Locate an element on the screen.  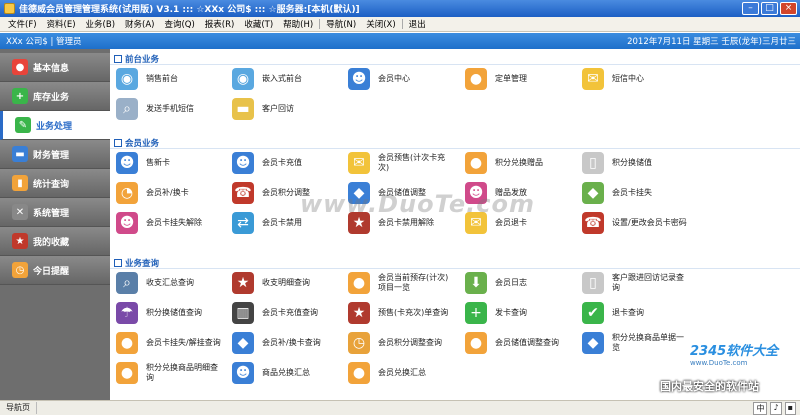
function-tile: ▬ 客户回访 is located at coordinates (263, 109).